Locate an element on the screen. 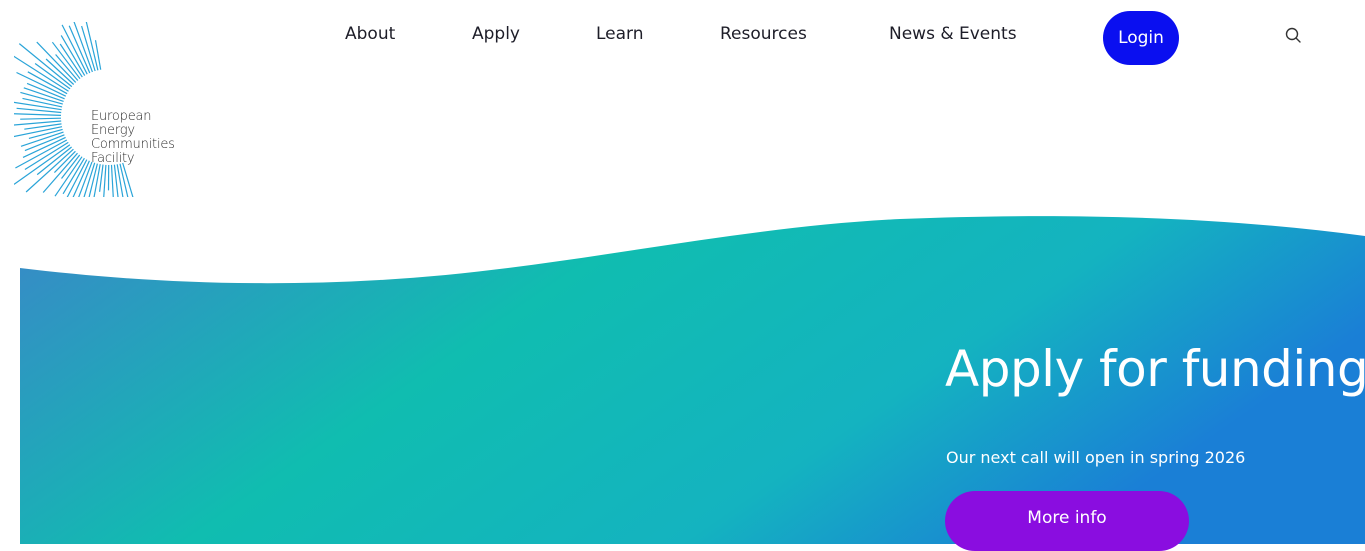 This screenshot has width=1365, height=551. logo-line-energy: Energy is located at coordinates (133, 131).